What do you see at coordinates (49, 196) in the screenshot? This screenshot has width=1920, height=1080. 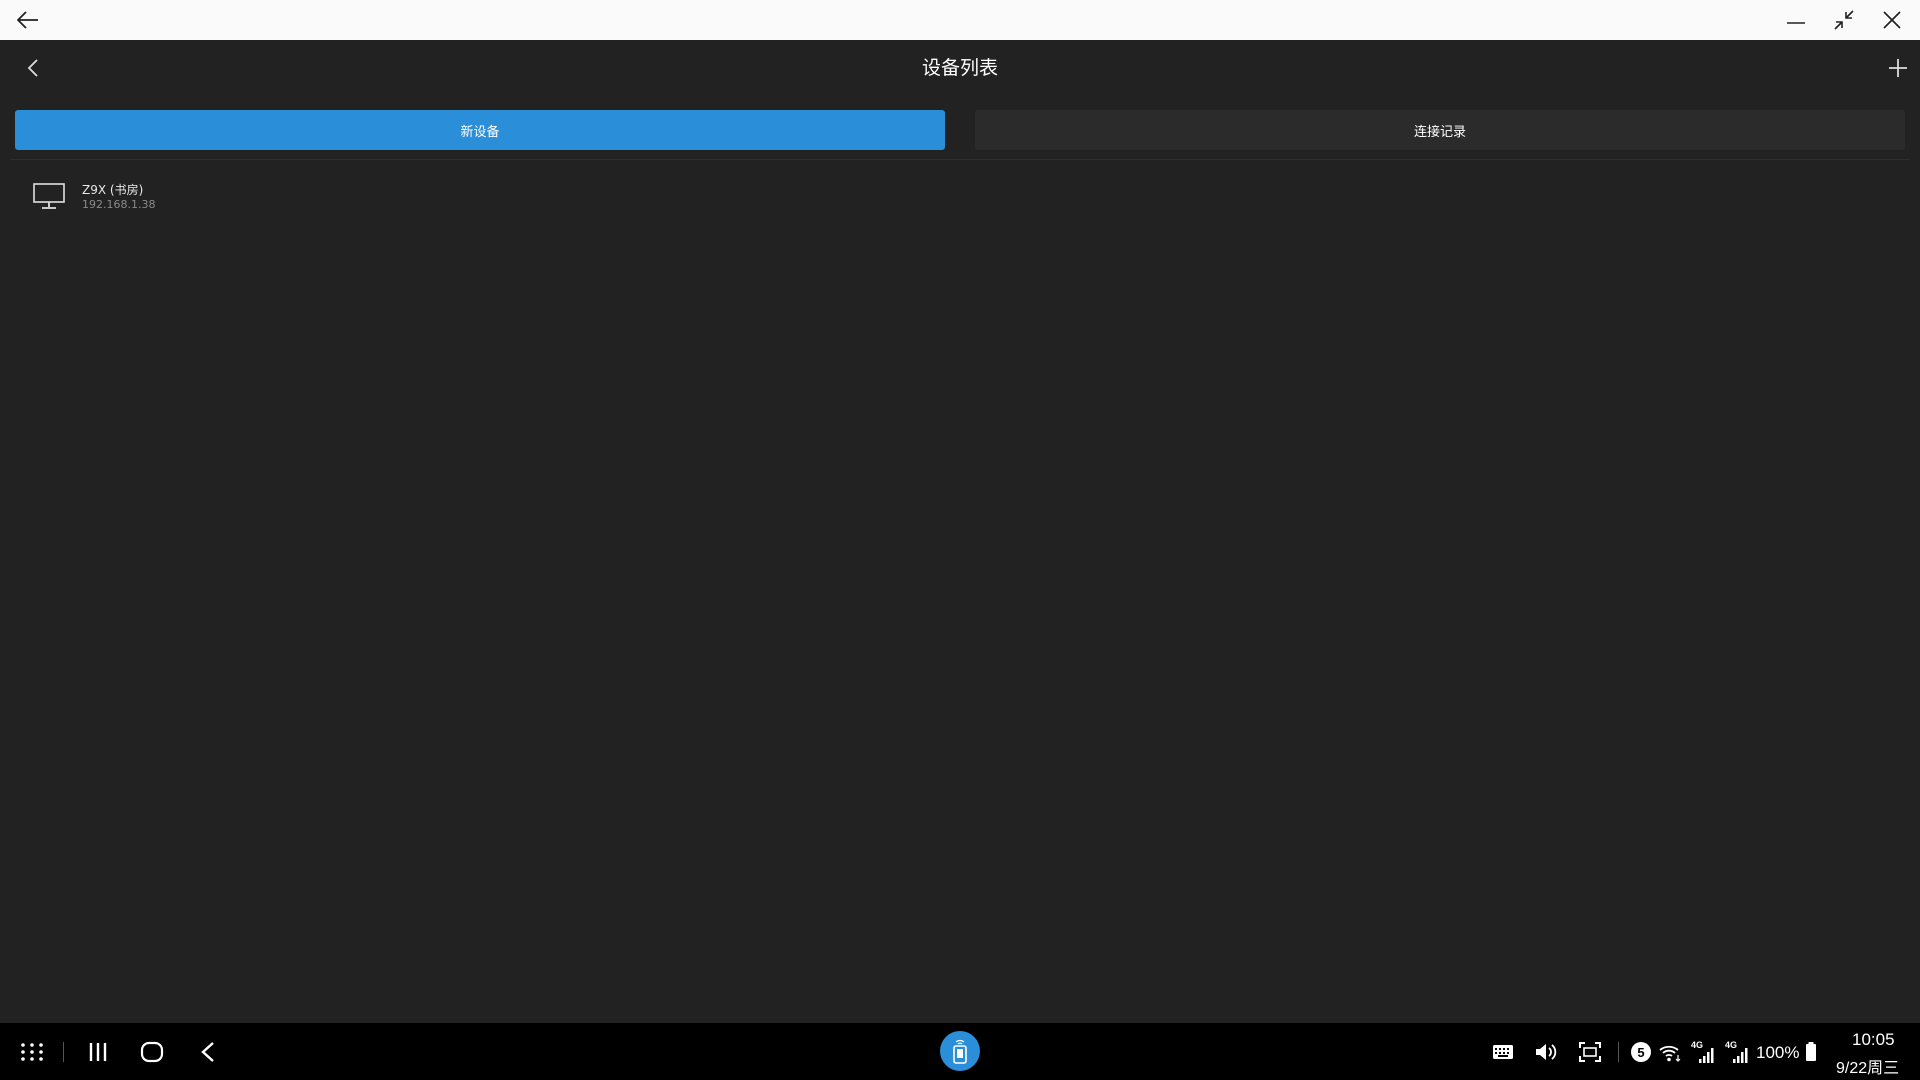 I see `monitor-icon` at bounding box center [49, 196].